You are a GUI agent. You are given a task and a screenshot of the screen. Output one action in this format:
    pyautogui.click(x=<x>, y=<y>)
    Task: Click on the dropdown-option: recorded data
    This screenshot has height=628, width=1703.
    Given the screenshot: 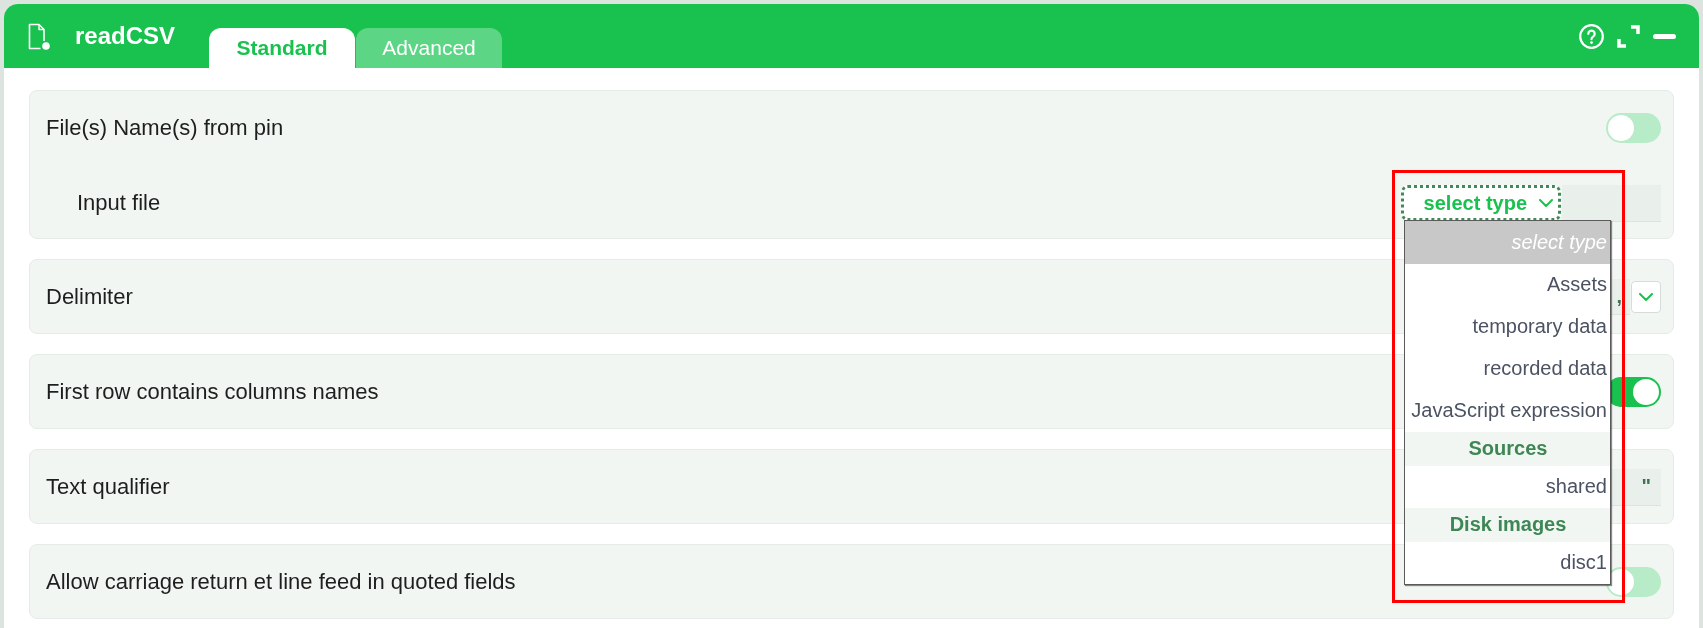 What is the action you would take?
    pyautogui.click(x=1507, y=368)
    